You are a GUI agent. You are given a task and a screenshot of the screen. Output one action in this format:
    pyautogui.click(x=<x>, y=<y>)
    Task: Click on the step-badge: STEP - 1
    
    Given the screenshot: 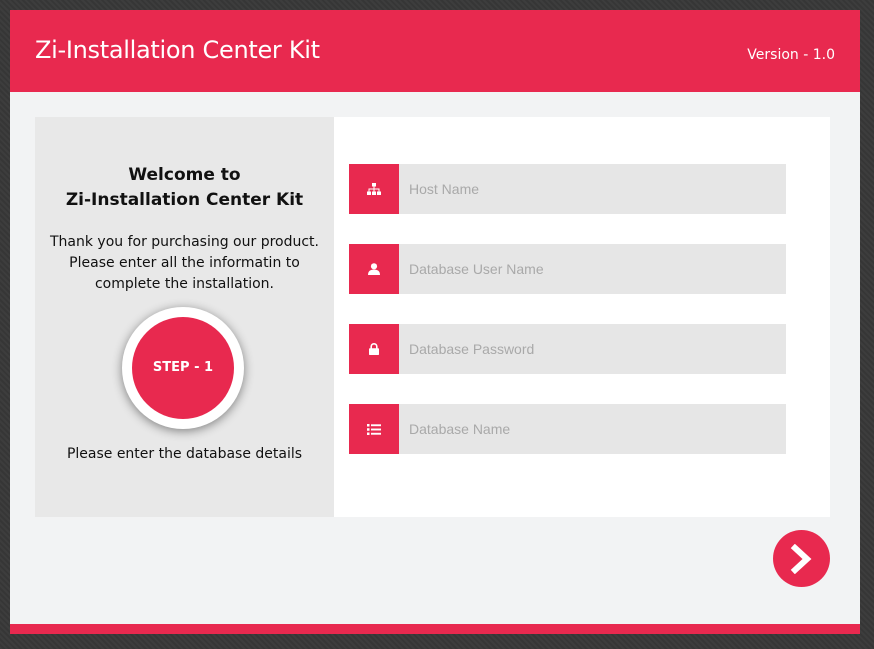 What is the action you would take?
    pyautogui.click(x=183, y=368)
    